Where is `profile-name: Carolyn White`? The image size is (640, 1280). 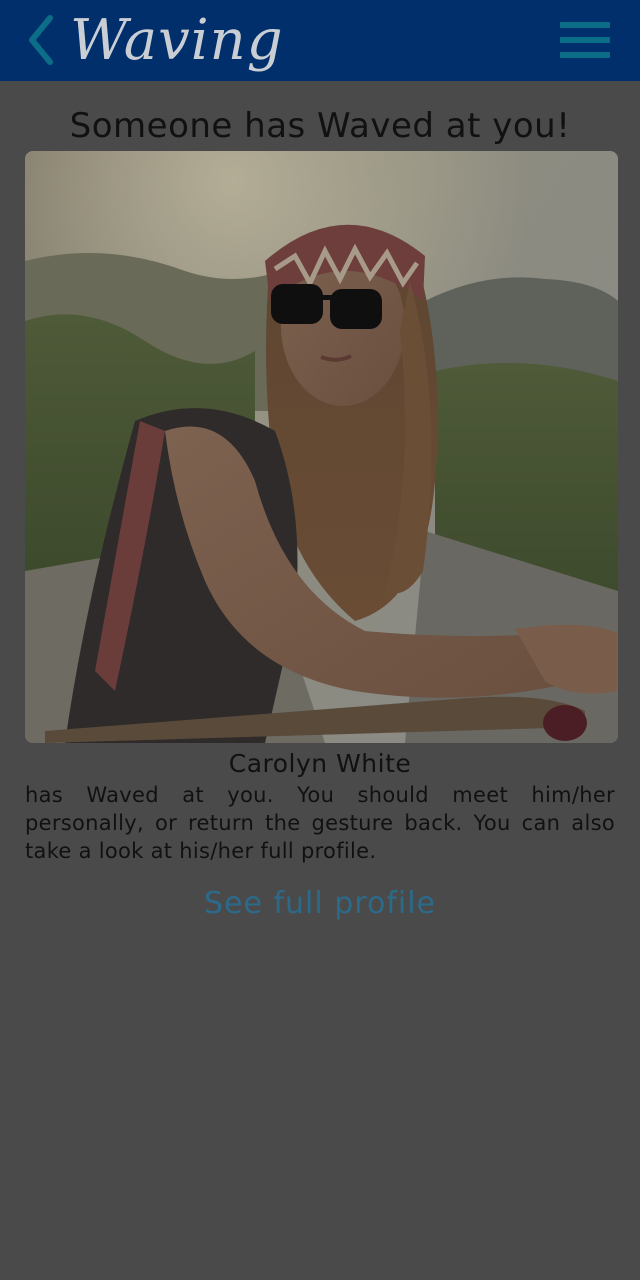
profile-name: Carolyn White is located at coordinates (320, 763).